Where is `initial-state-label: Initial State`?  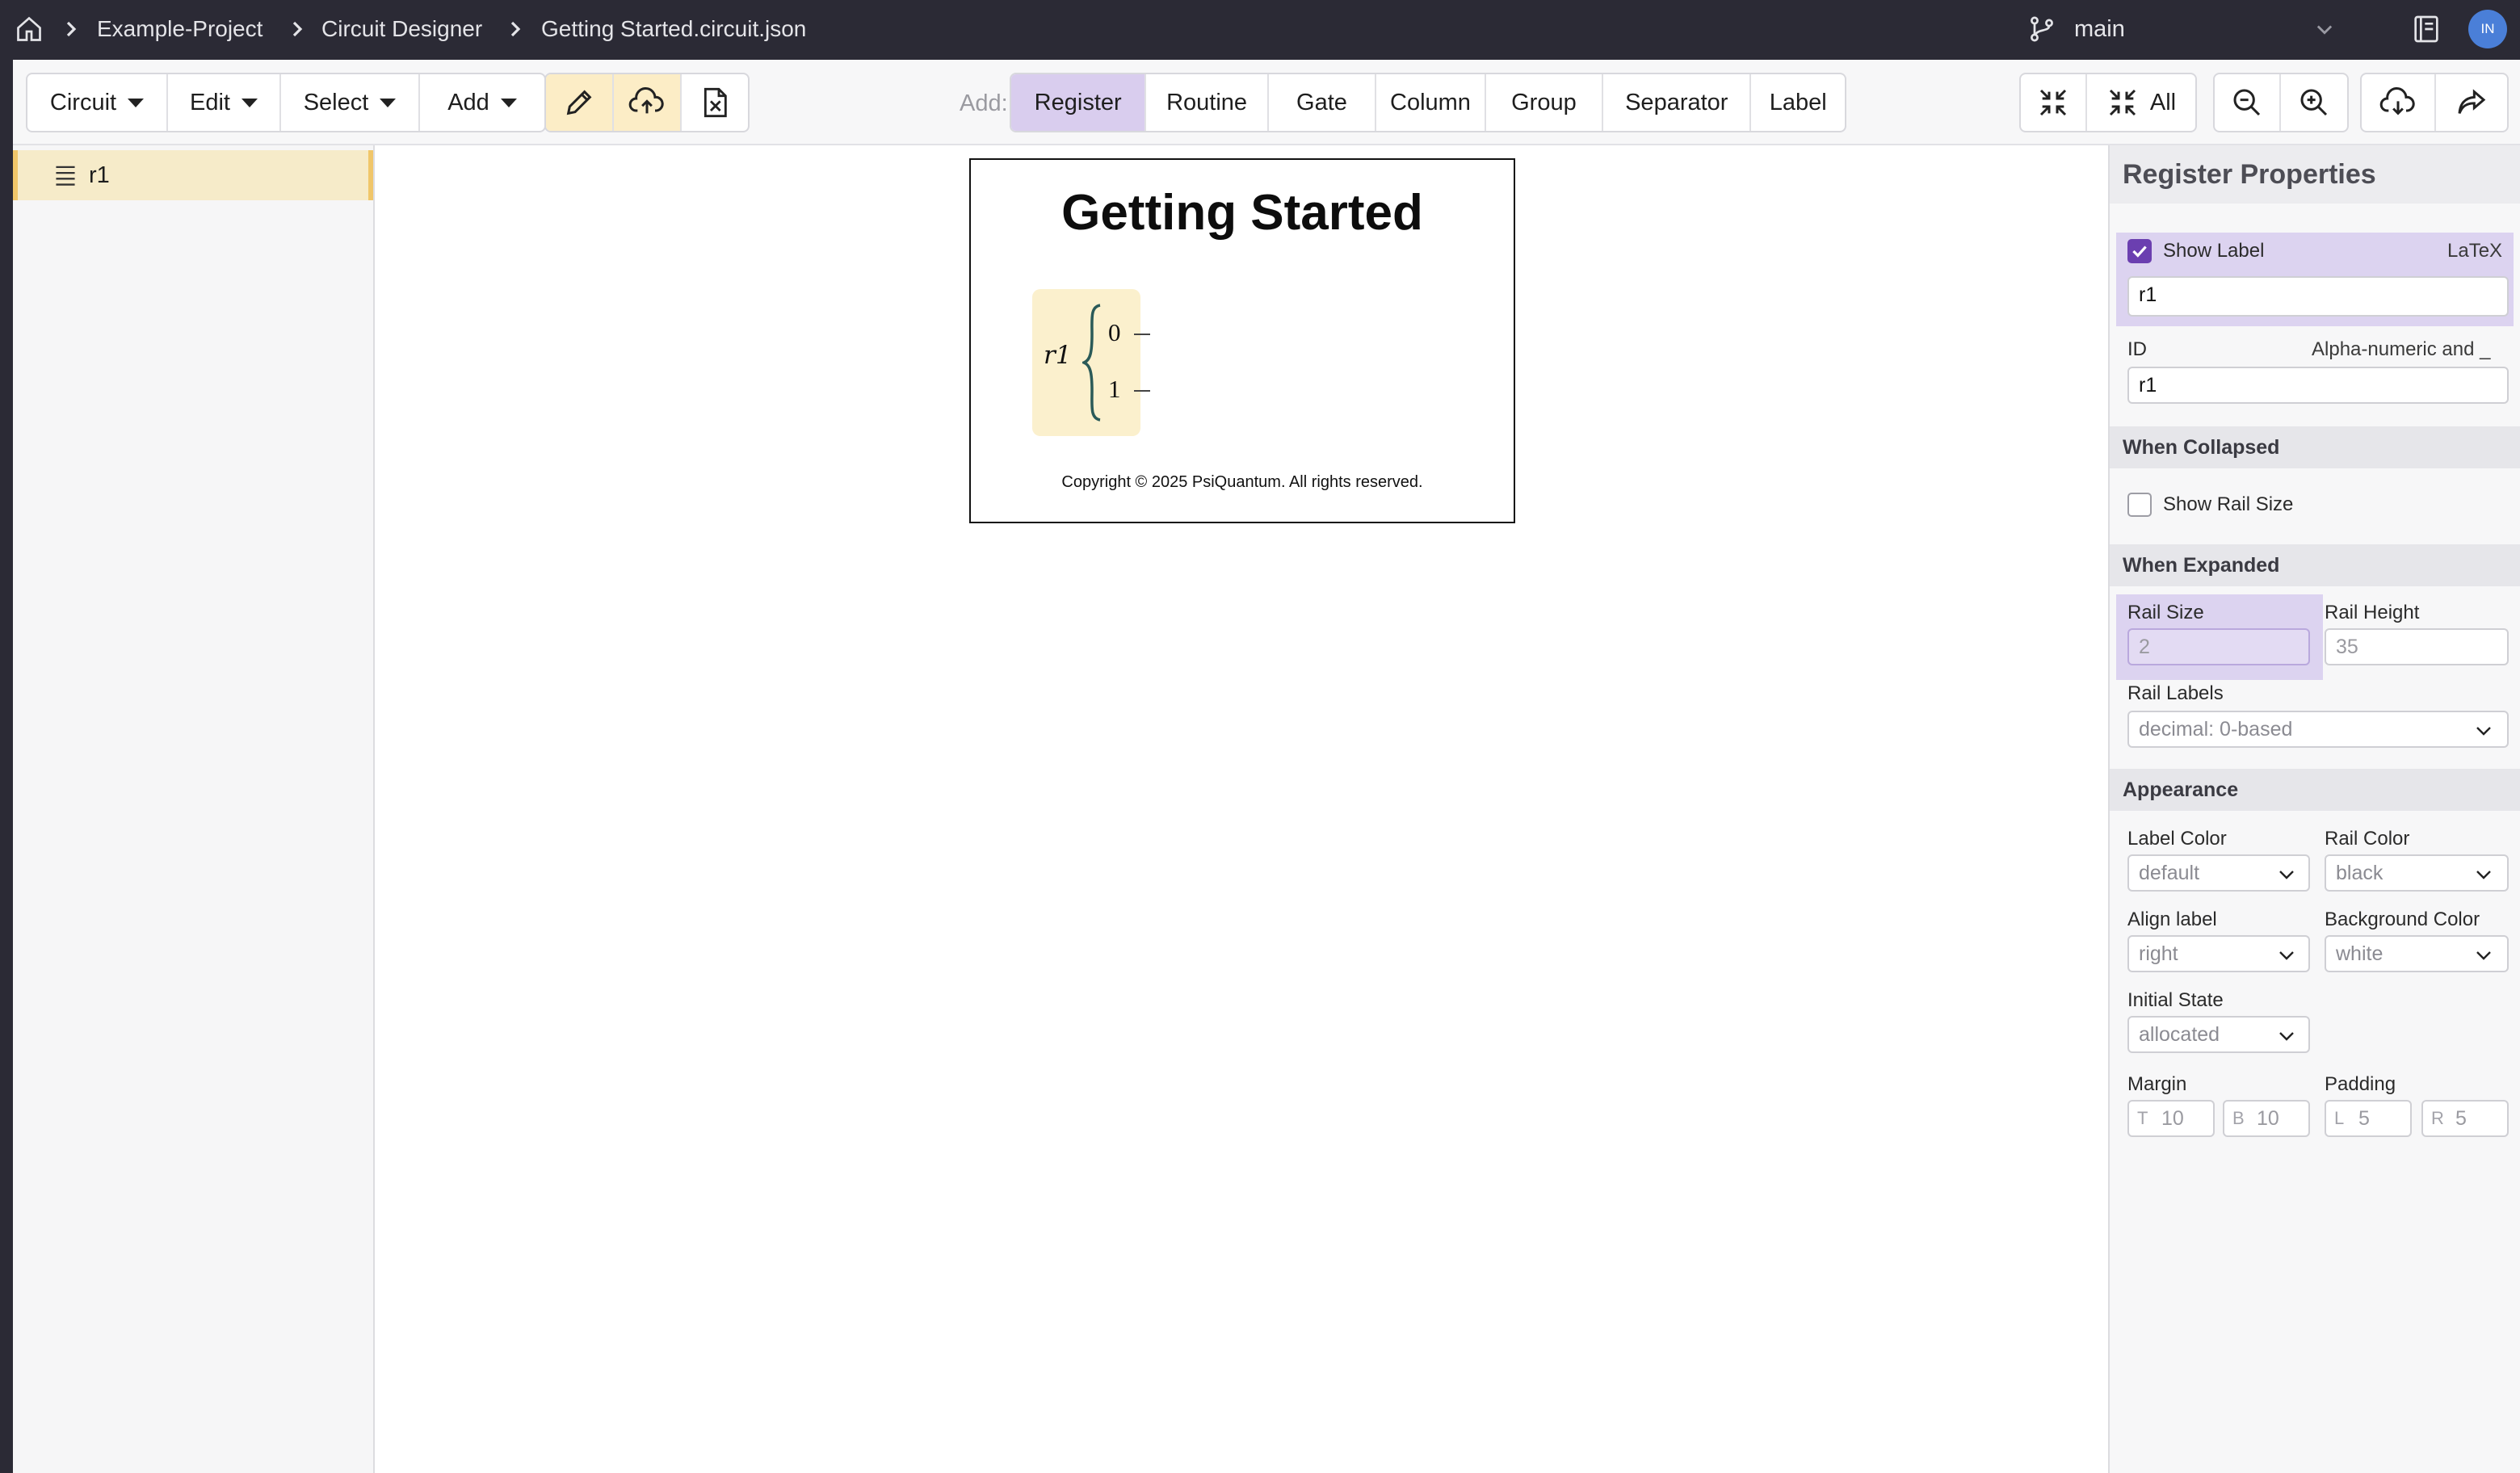
initial-state-label: Initial State is located at coordinates (2175, 1000).